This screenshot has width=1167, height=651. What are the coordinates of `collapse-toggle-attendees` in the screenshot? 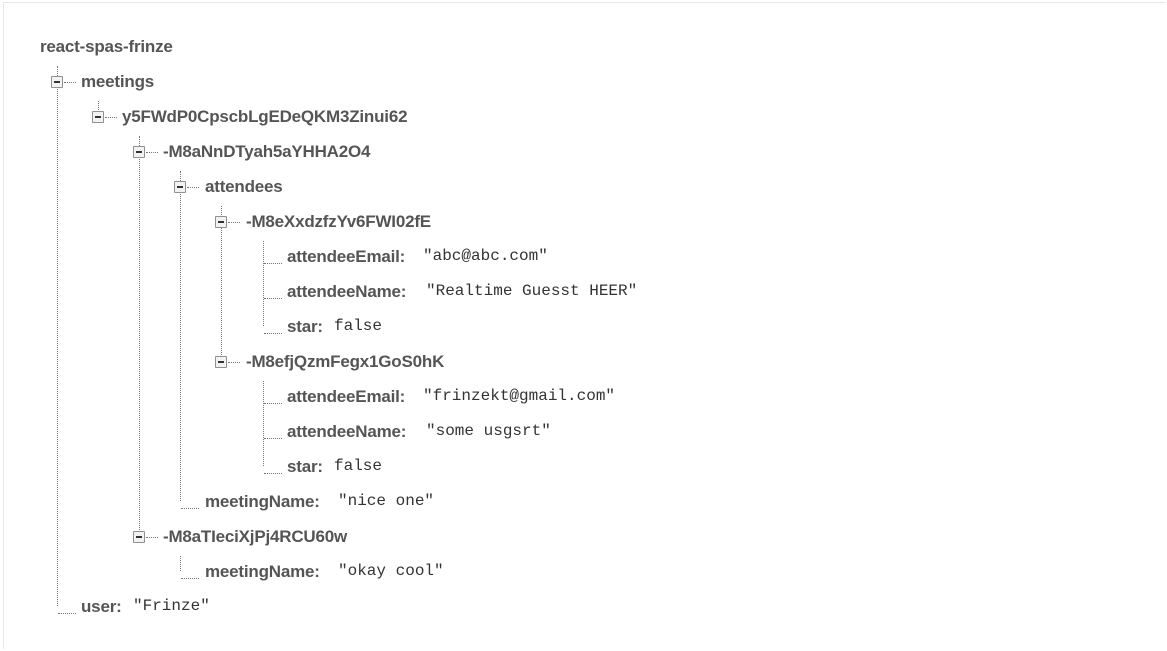 It's located at (180, 187).